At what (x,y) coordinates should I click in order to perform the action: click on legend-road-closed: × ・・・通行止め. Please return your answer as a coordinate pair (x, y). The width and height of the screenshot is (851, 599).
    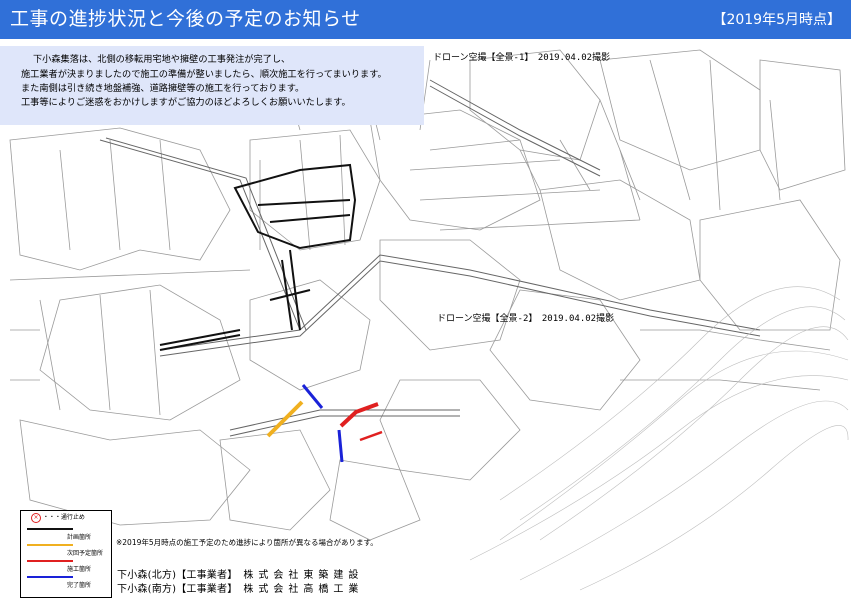
    Looking at the image, I should click on (58, 517).